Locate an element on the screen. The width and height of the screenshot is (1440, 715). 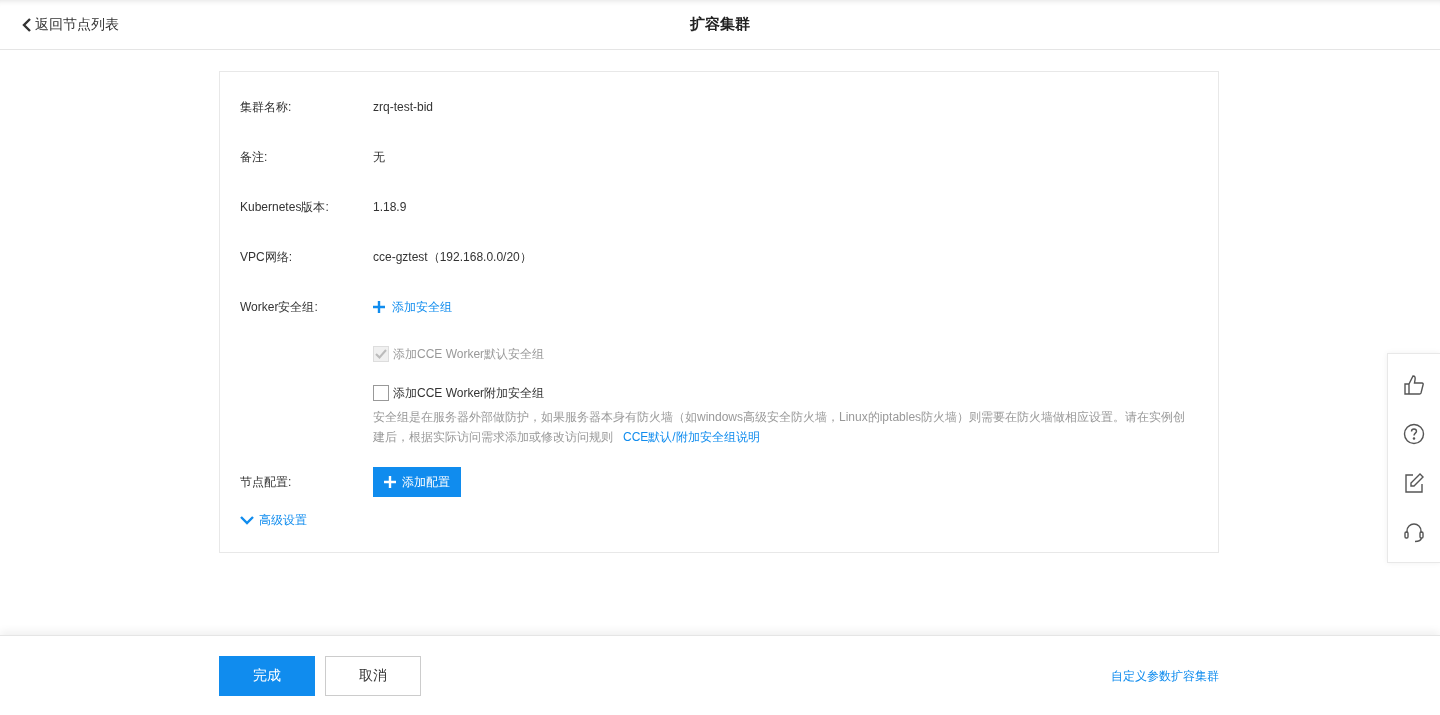
security-group-doc-link: CCE默认/附加安全组说明 is located at coordinates (691, 437).